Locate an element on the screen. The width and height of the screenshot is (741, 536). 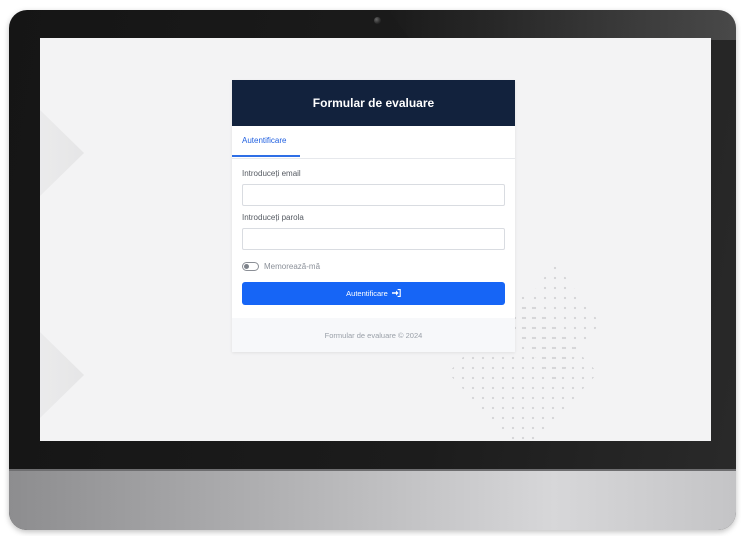
tab-autentificare: Autentificare is located at coordinates (266, 141).